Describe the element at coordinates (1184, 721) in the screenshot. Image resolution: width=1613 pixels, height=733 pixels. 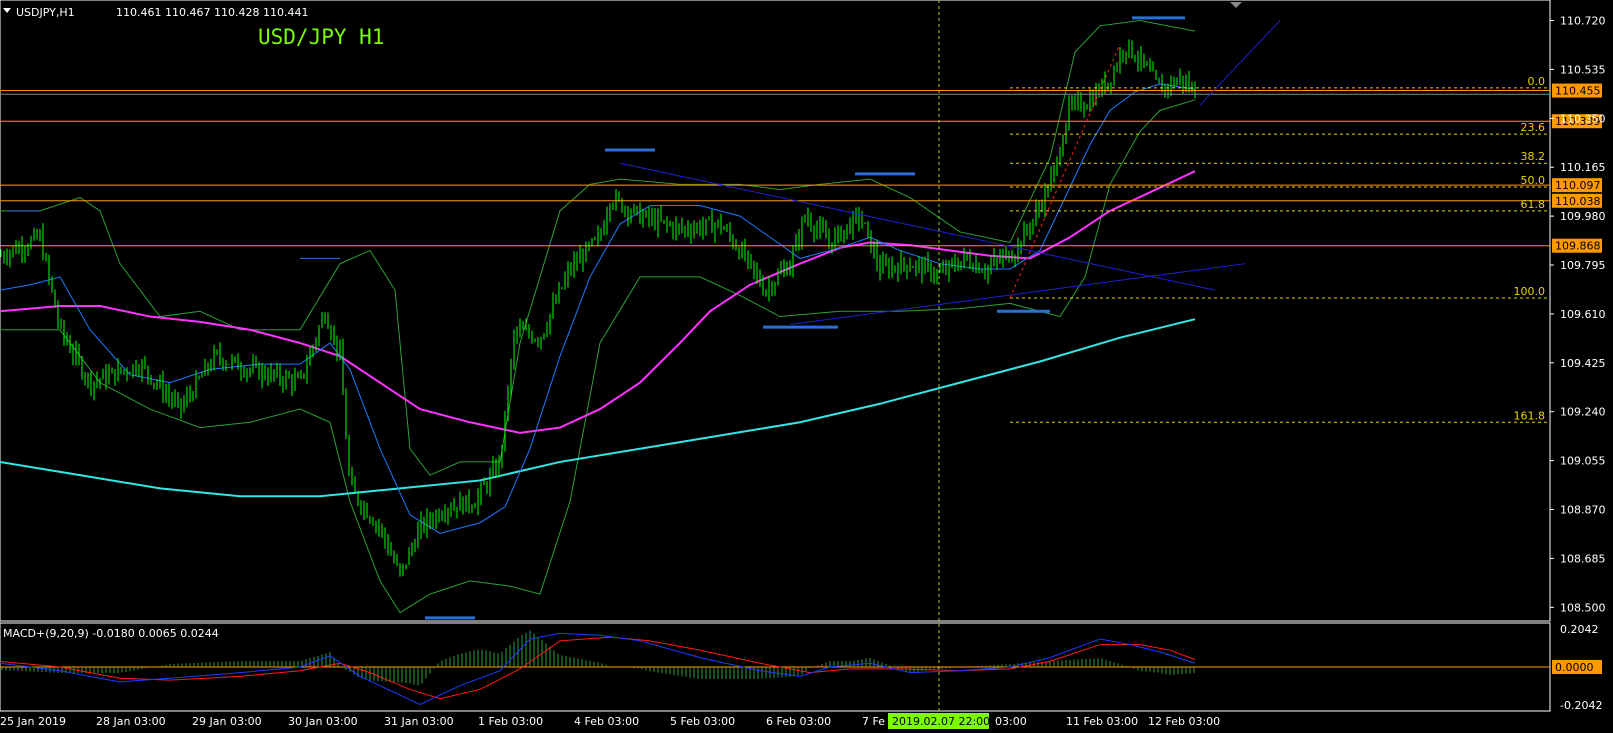
I see `time-tick-label: 12 Feb 03:00` at that location.